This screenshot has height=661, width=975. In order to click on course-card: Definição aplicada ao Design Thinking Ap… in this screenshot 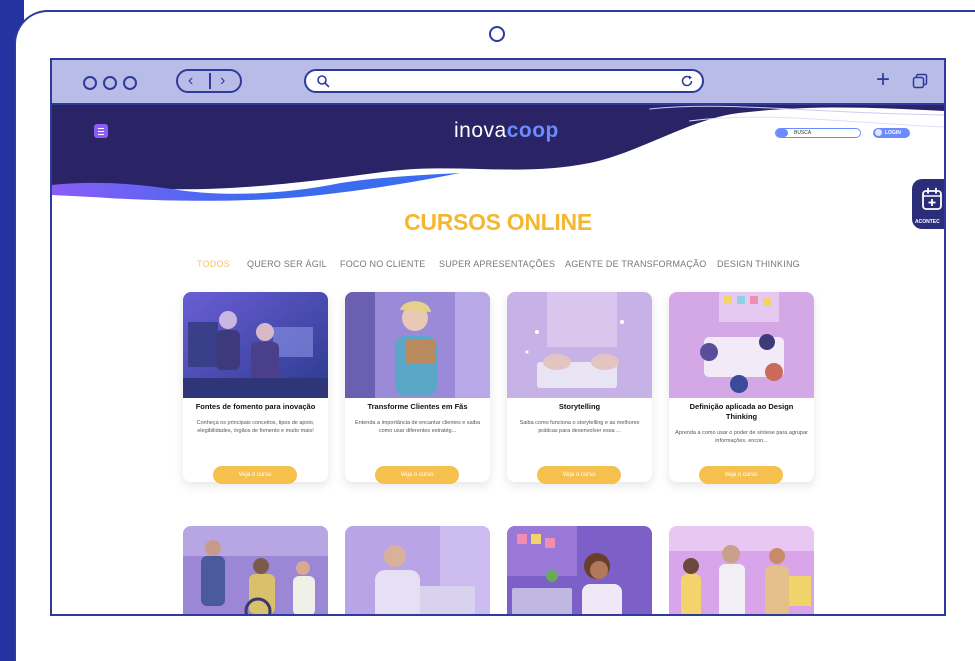, I will do `click(741, 388)`.